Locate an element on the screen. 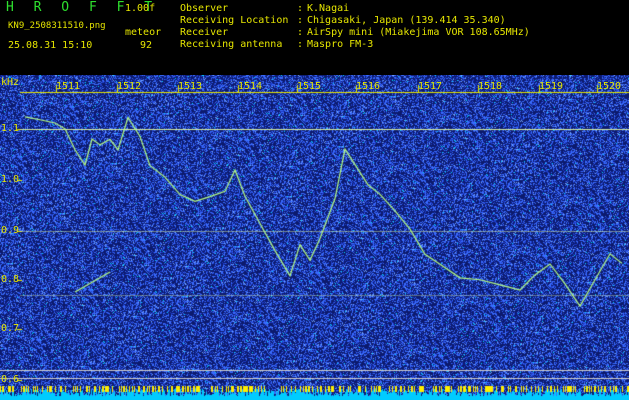 This screenshot has height=400, width=629. observer-label: Observer is located at coordinates (204, 8).